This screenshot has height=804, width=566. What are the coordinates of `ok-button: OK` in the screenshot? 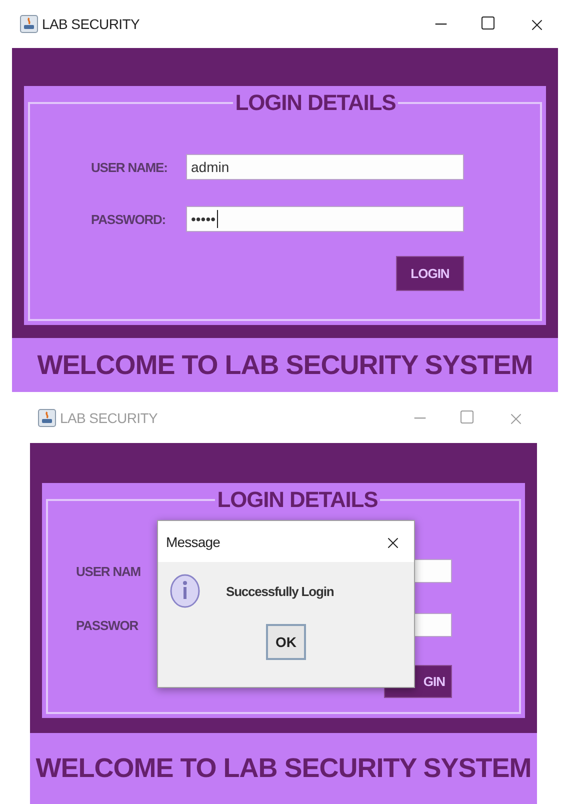 It's located at (286, 642).